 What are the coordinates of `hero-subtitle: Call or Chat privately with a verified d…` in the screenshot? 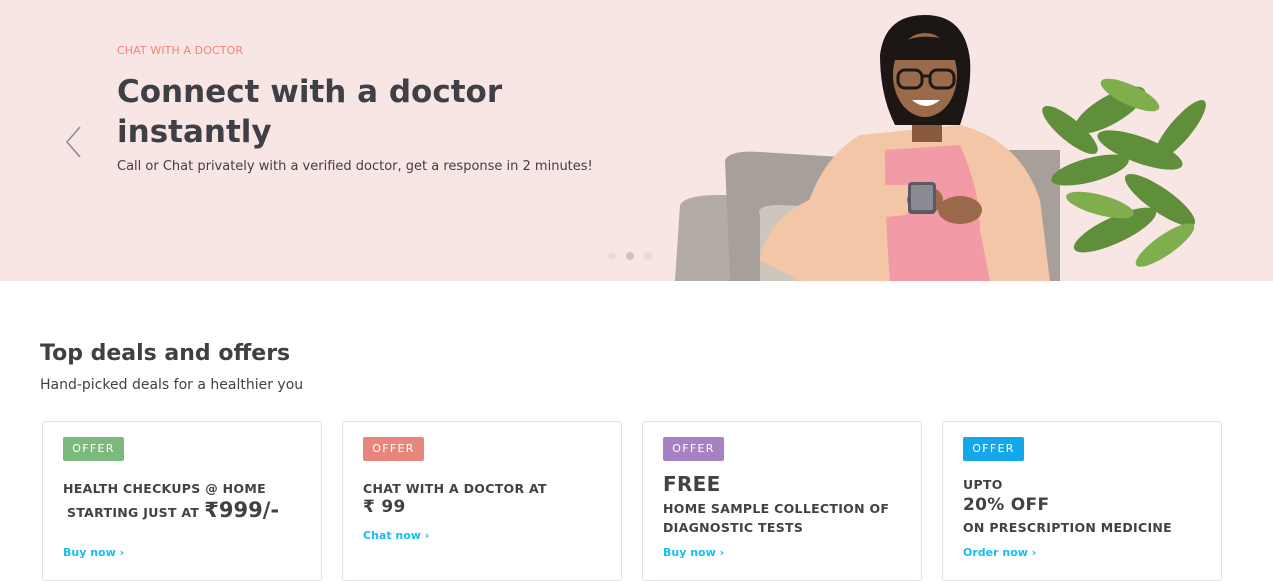 It's located at (355, 166).